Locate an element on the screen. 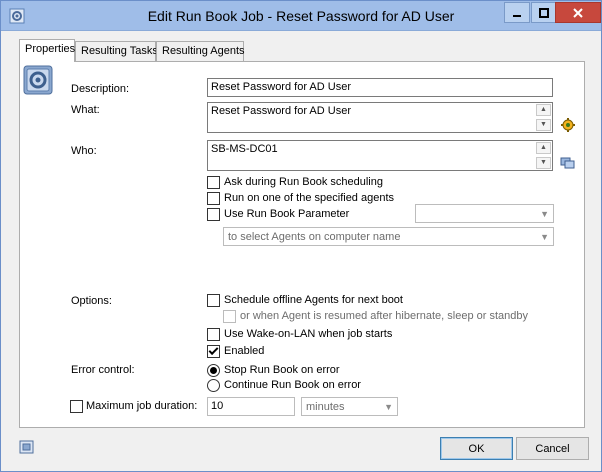 Image resolution: width=602 pixels, height=472 pixels. what-input: Reset Password for AD User ▲ ▼ is located at coordinates (380, 117).